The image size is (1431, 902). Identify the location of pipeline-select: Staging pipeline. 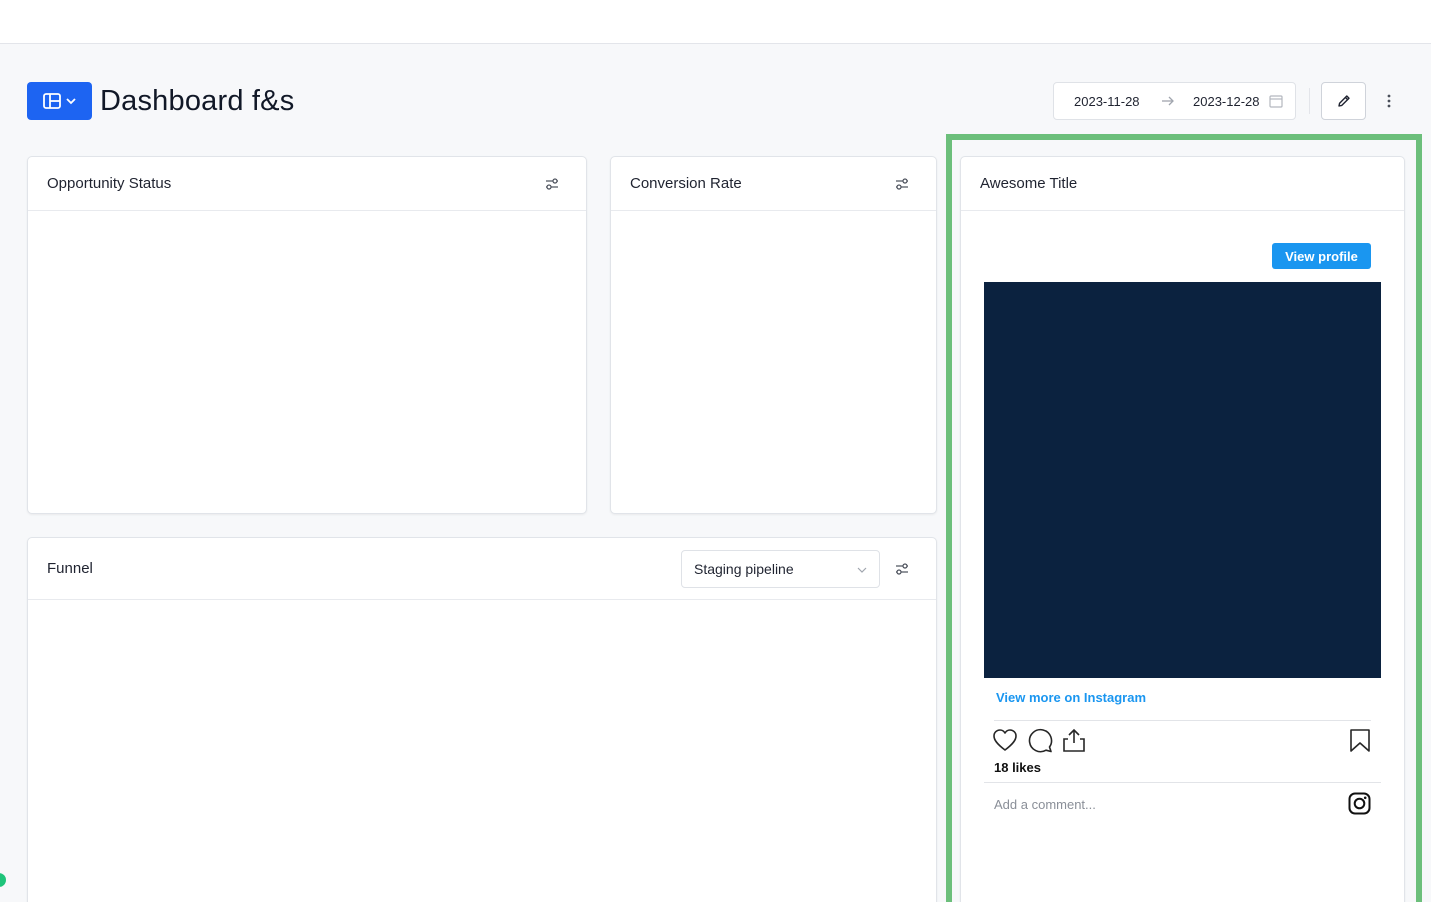
(780, 569).